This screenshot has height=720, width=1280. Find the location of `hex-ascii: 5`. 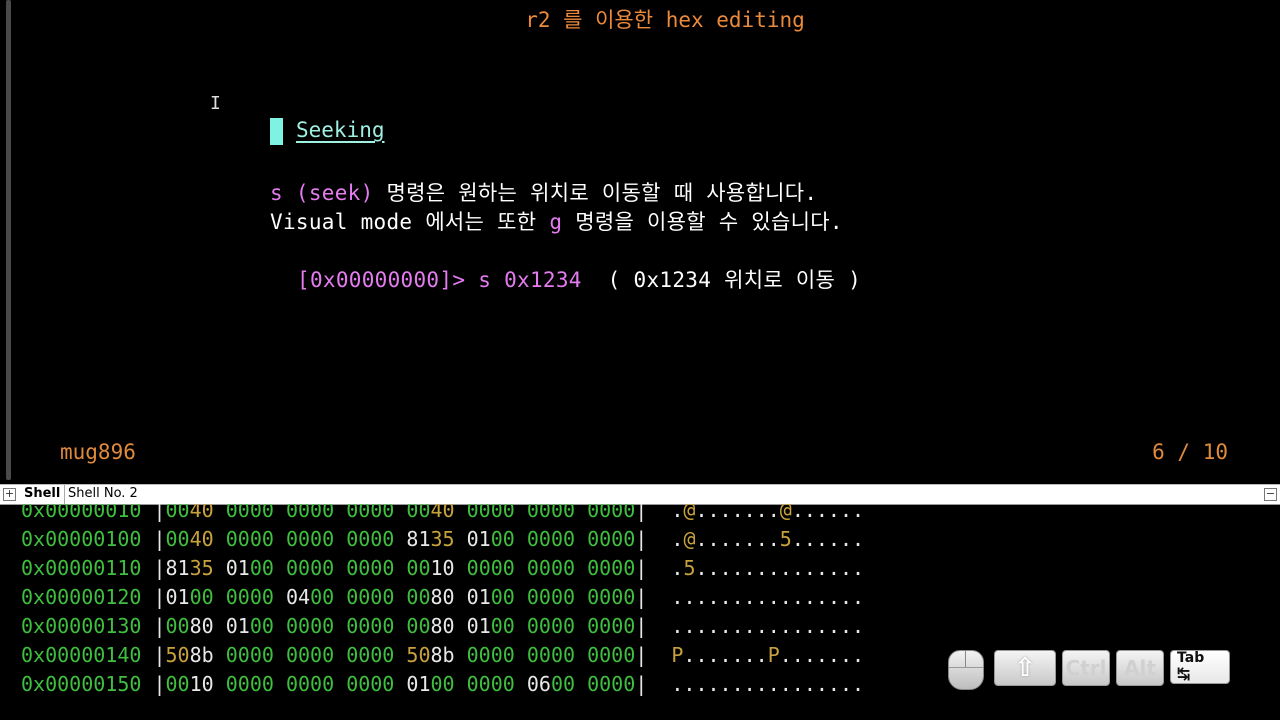

hex-ascii: 5 is located at coordinates (785, 539).